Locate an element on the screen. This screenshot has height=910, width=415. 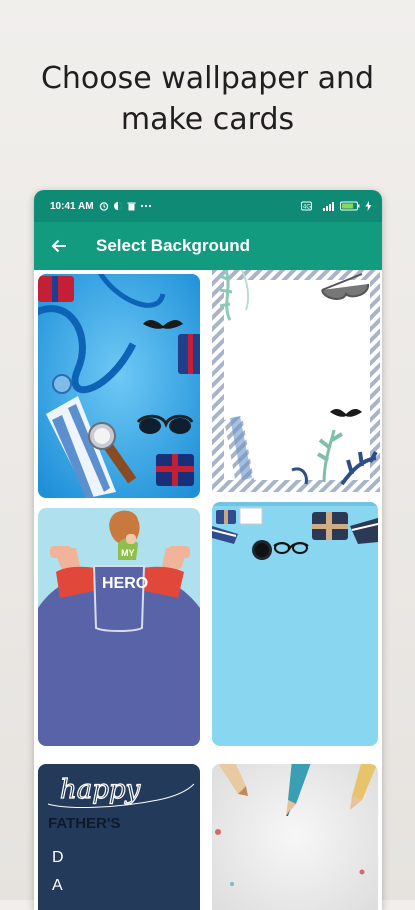
back-button is located at coordinates (59, 246).